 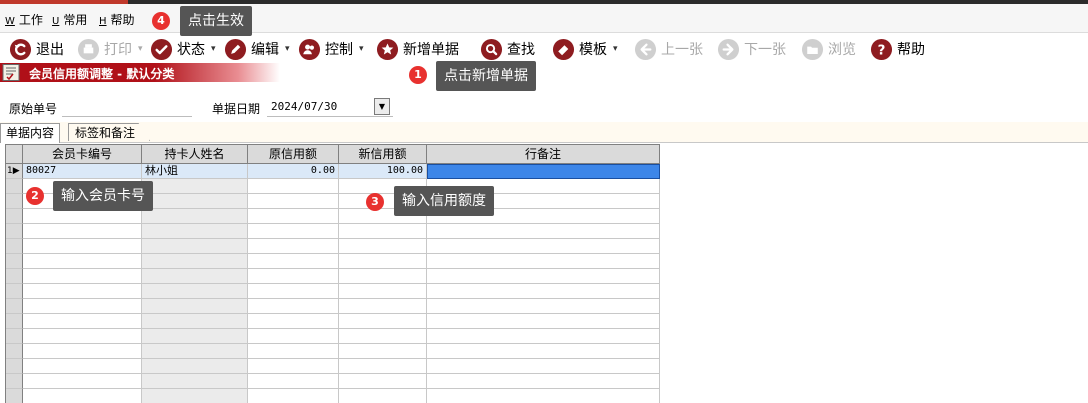 I want to click on cell-new-credit: 100.00, so click(x=383, y=171).